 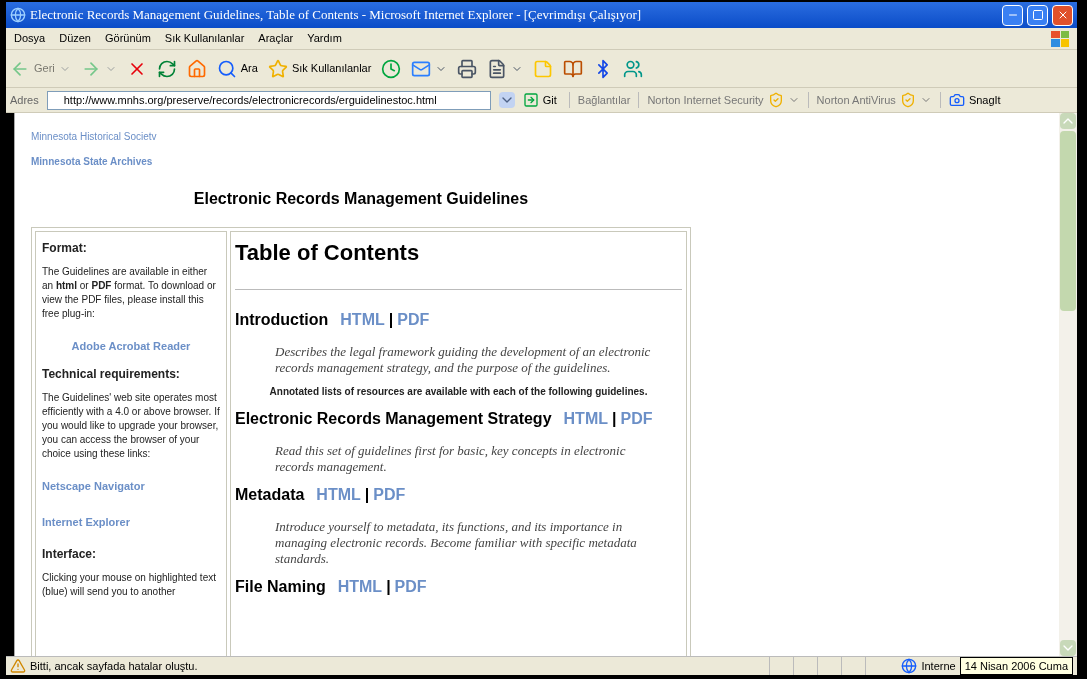 What do you see at coordinates (270, 495) in the screenshot?
I see `section-title: Metadata` at bounding box center [270, 495].